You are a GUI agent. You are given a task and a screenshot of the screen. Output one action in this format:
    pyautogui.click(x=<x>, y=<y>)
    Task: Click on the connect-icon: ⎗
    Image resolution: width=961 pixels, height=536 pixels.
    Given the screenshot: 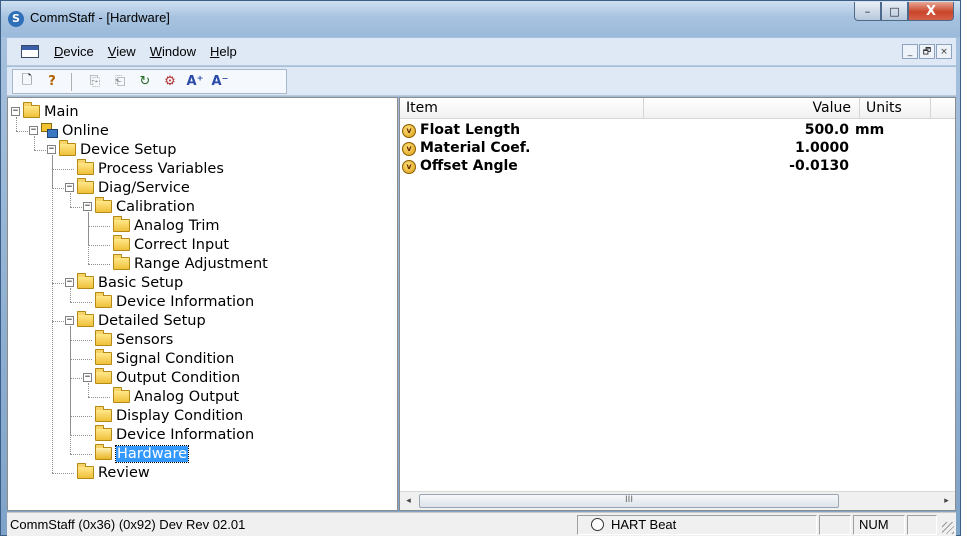 What is the action you would take?
    pyautogui.click(x=120, y=82)
    